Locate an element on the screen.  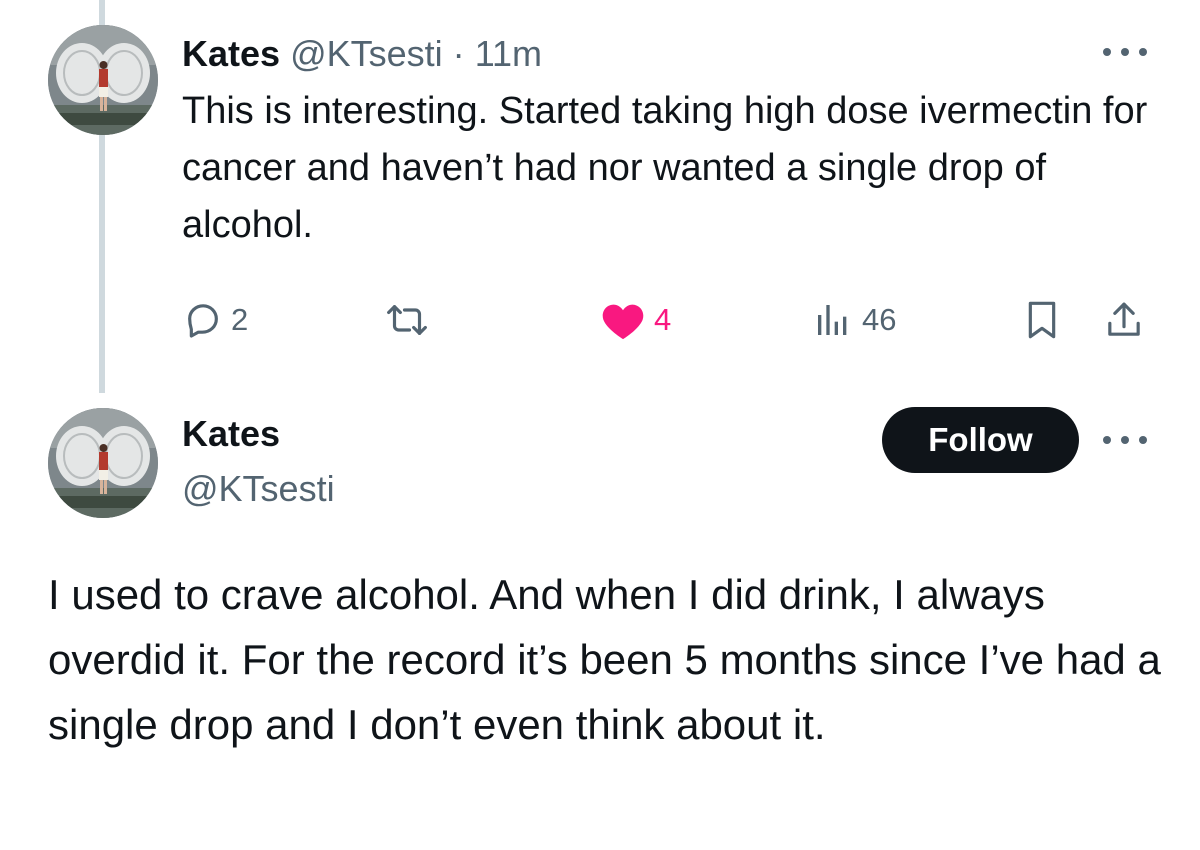
retweet-icon is located at coordinates (407, 320).